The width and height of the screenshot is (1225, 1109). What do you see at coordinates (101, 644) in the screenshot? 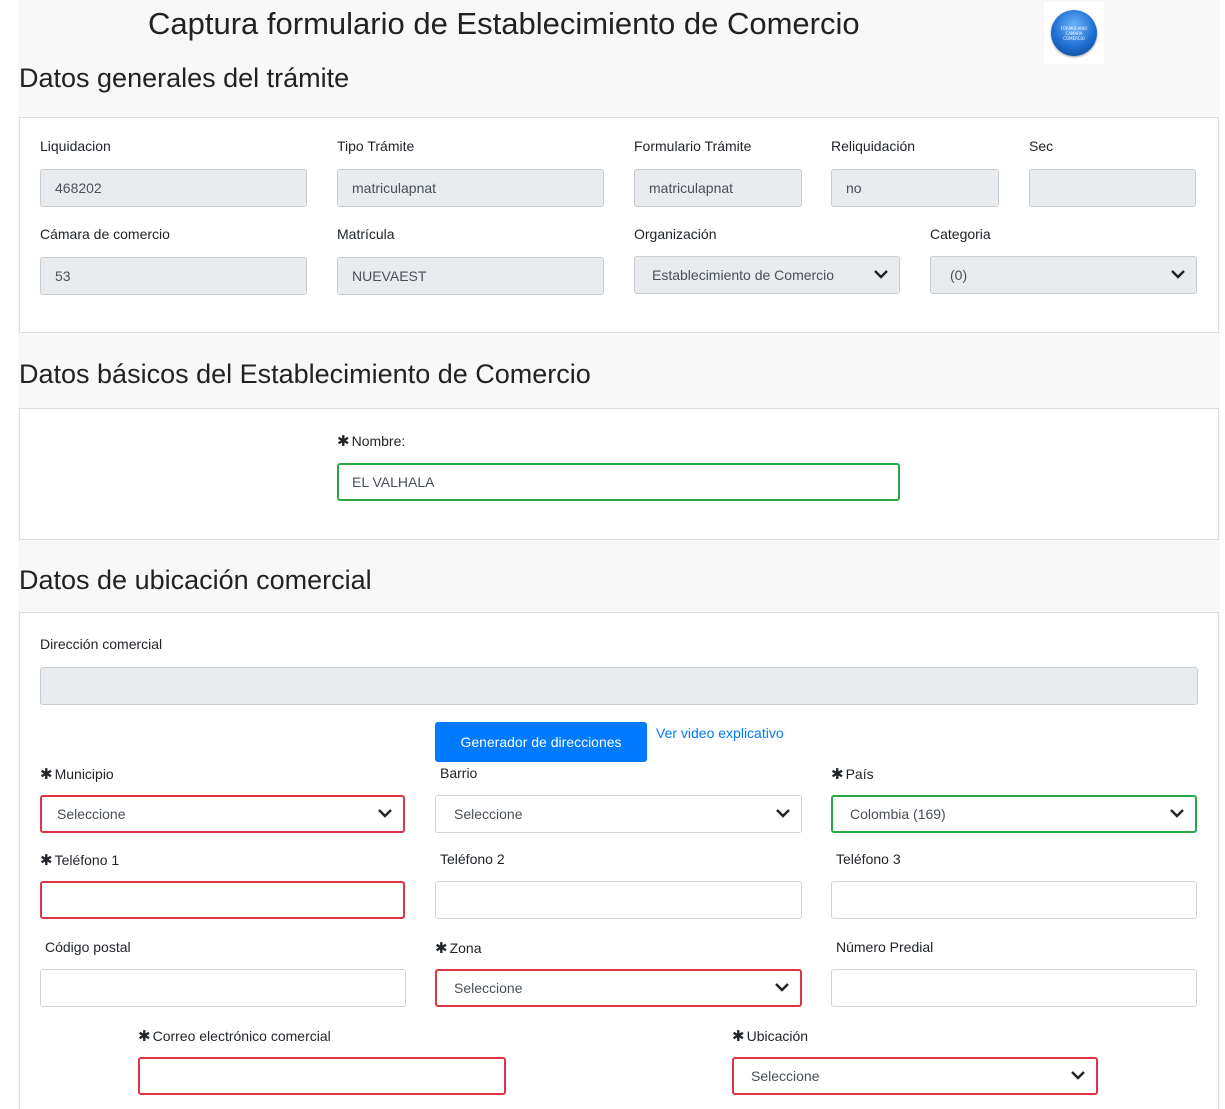
I see `label-direccion: Dirección comercial` at bounding box center [101, 644].